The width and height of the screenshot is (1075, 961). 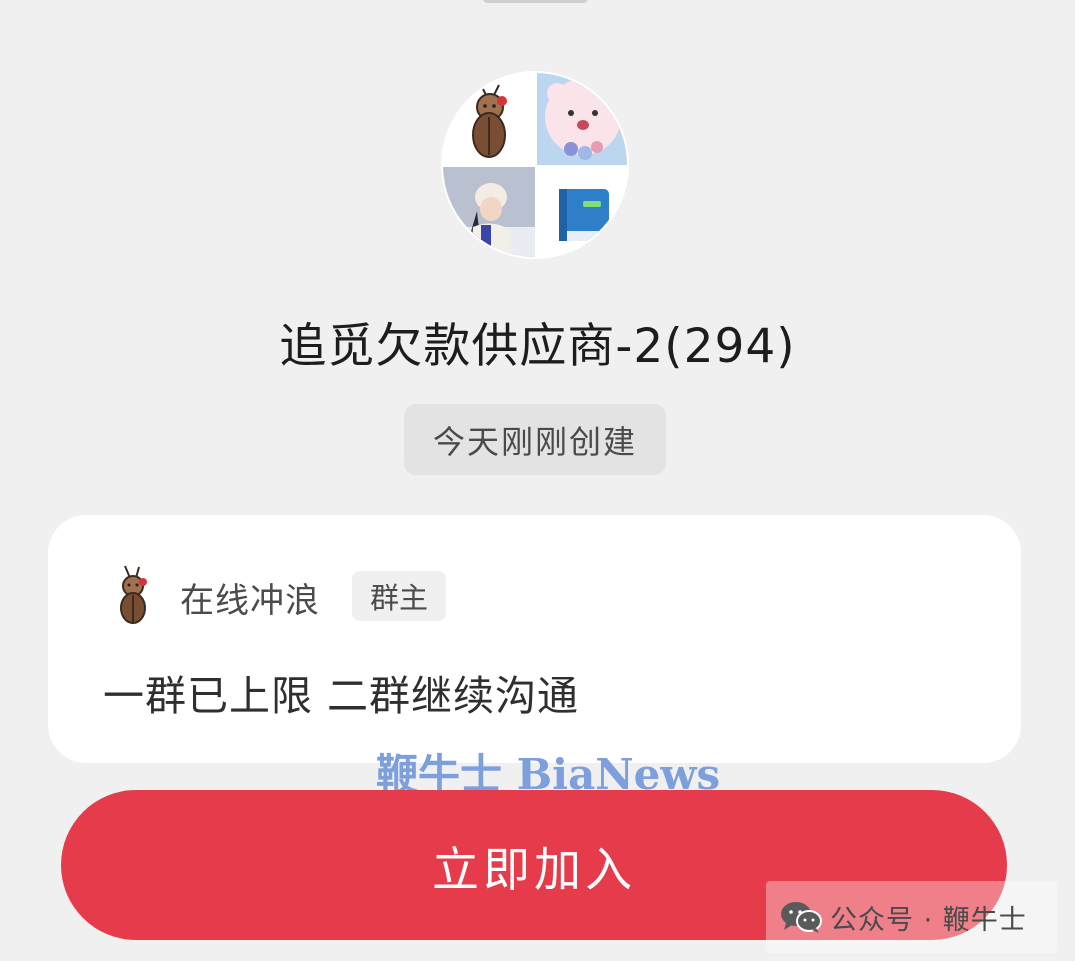 I want to click on watermark-corner: 公众号 · 鞭牛士, so click(x=911, y=917).